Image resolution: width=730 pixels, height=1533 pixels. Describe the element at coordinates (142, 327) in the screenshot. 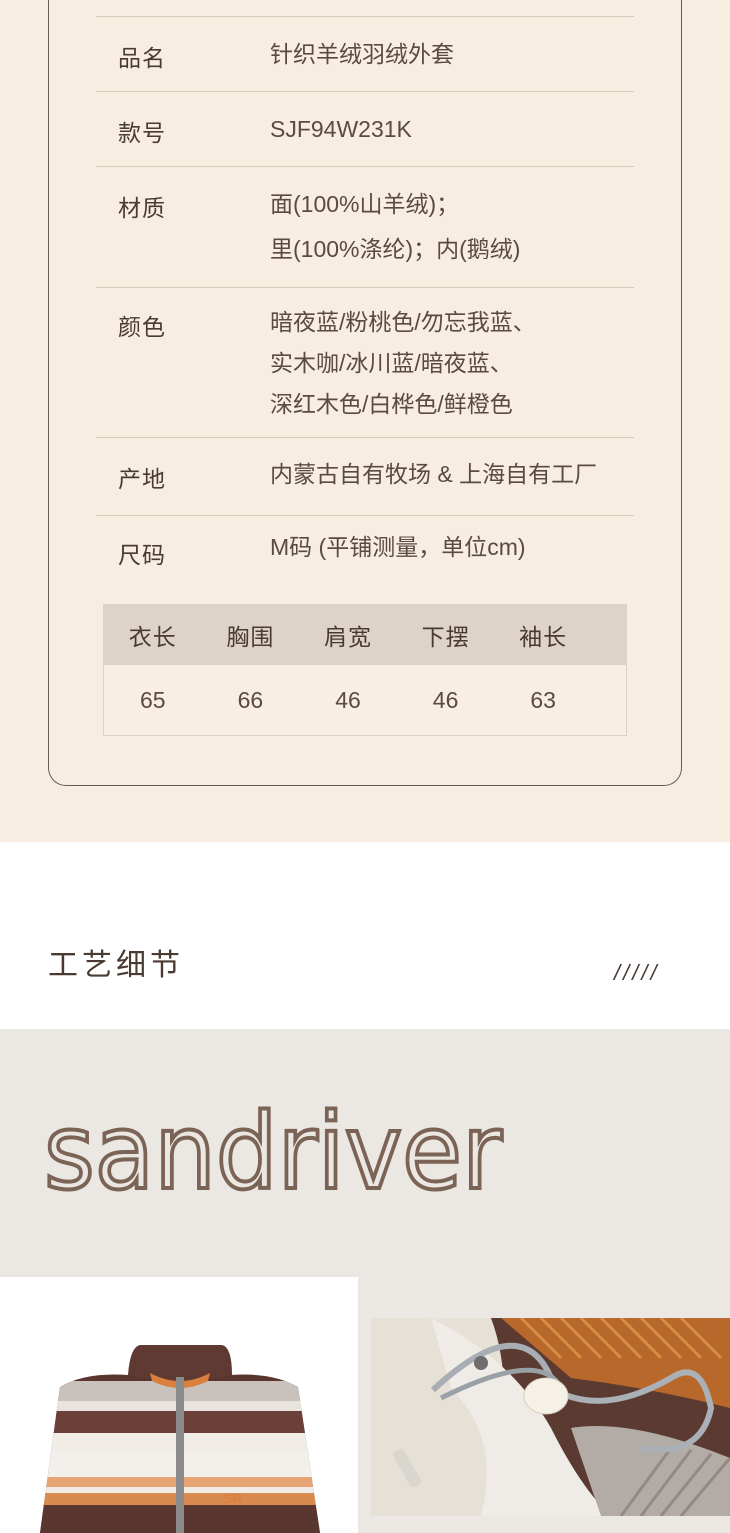

I see `spec-label: 颜色` at that location.